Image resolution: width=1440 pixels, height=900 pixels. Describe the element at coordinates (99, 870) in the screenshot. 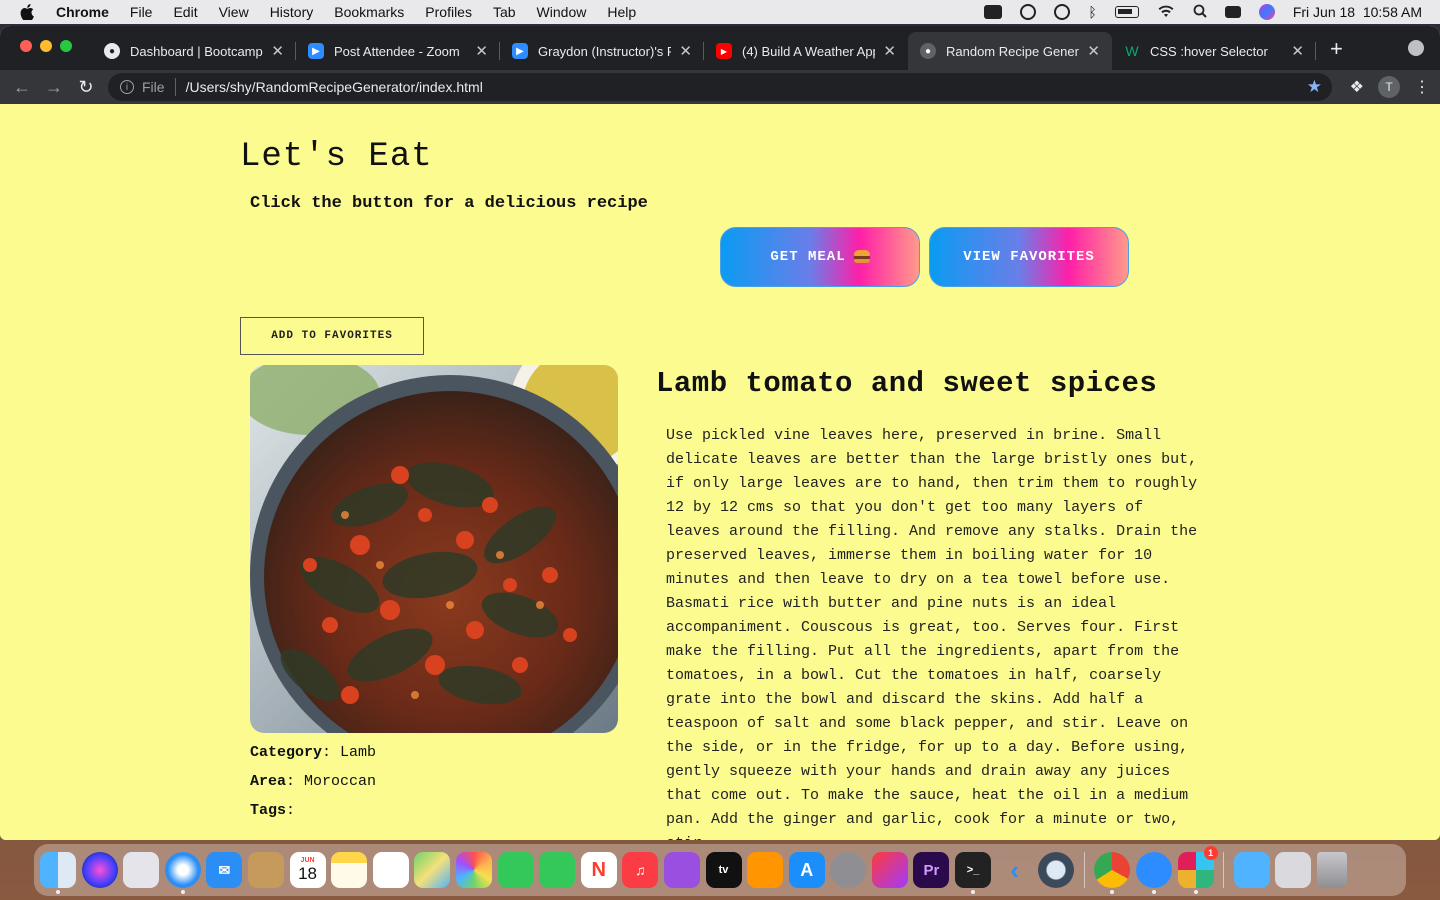

I see `siri-icon` at that location.